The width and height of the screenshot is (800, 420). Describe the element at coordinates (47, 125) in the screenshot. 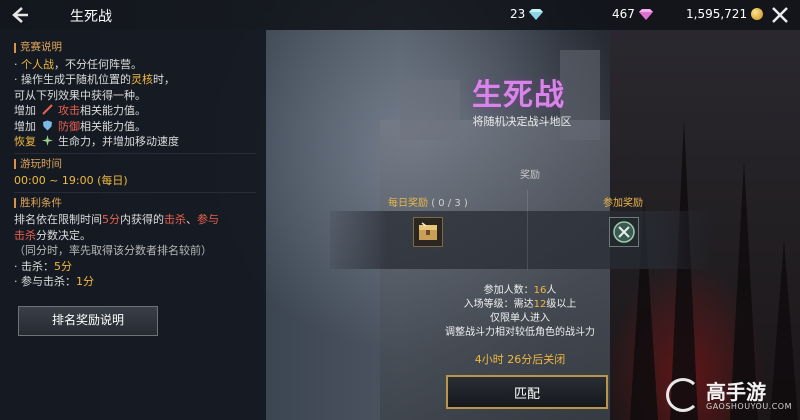

I see `shield-icon` at that location.